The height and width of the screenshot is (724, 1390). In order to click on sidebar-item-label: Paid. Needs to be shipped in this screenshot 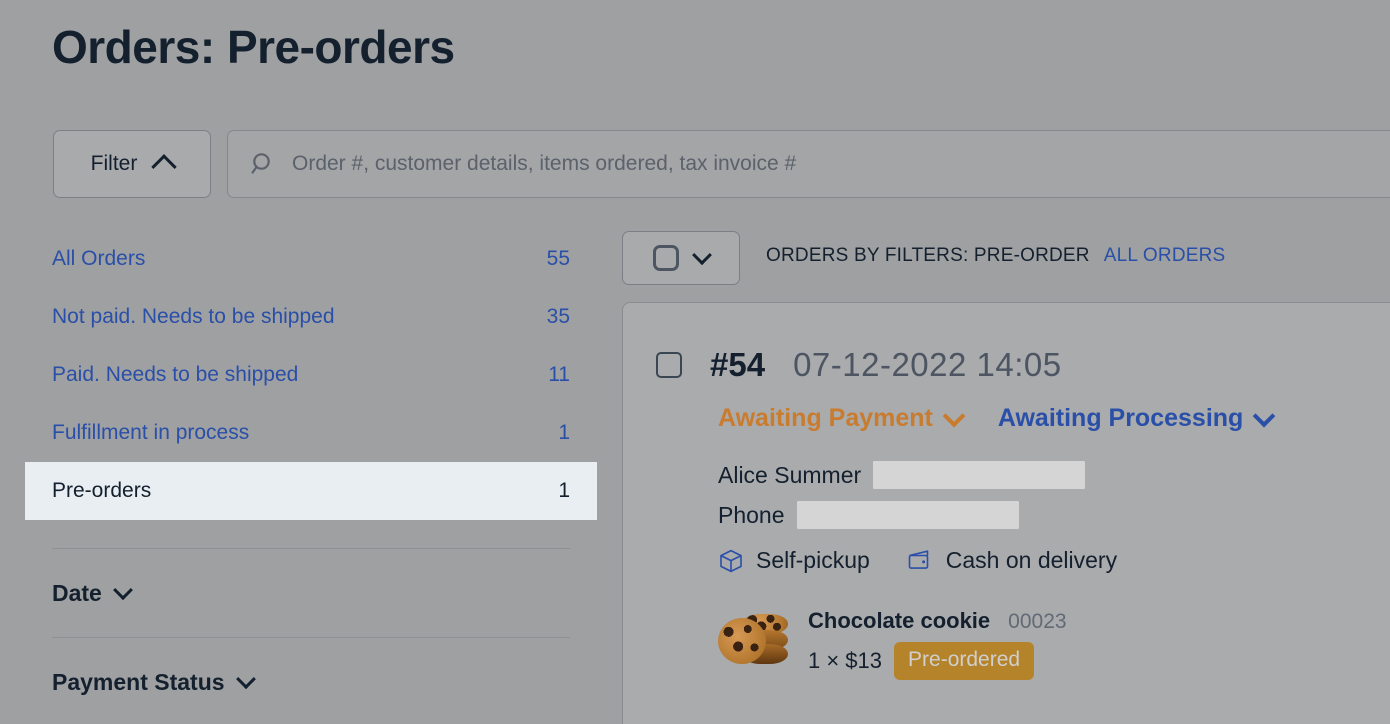, I will do `click(175, 374)`.